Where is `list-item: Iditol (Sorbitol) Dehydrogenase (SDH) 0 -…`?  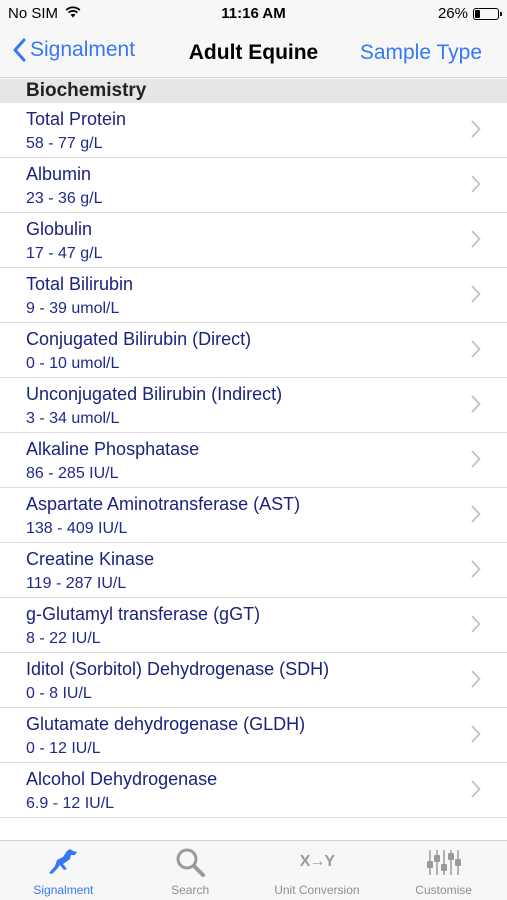
list-item: Iditol (Sorbitol) Dehydrogenase (SDH) 0 -… is located at coordinates (253, 680).